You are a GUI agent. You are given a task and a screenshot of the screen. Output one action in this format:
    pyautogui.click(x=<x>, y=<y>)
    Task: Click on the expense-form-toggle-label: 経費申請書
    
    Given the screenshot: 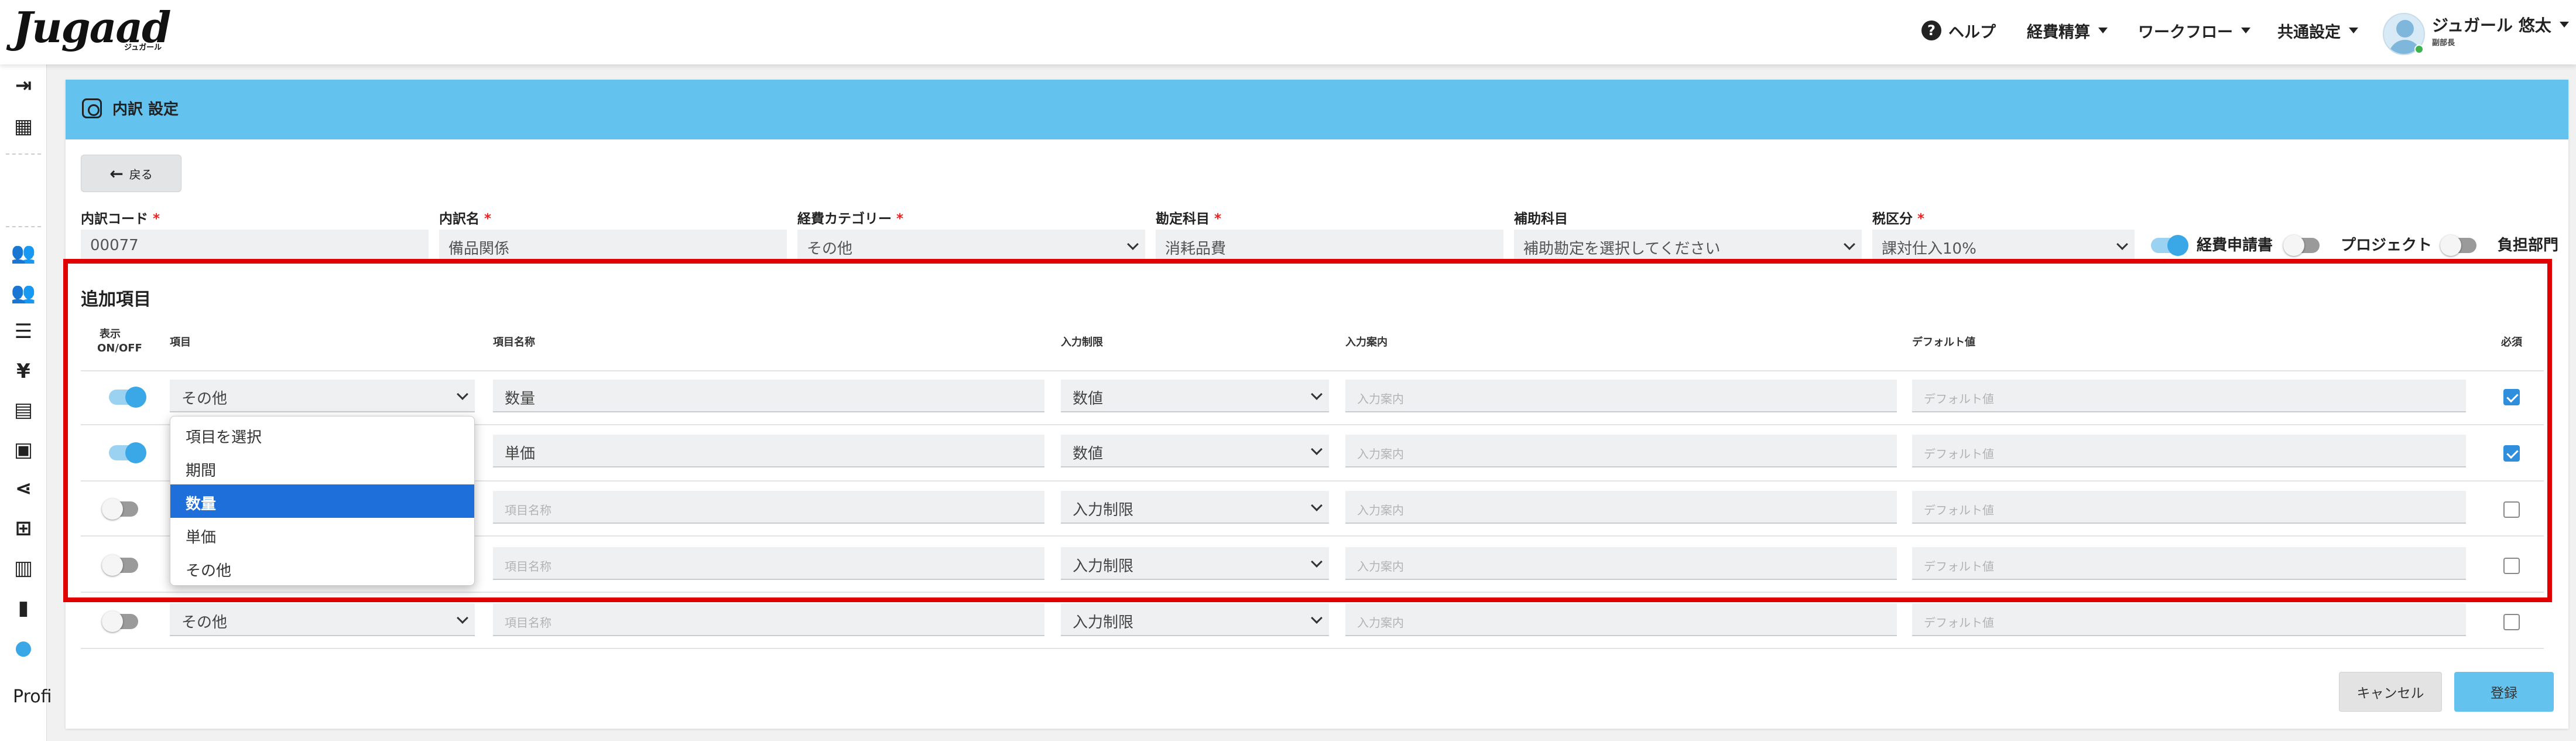 What is the action you would take?
    pyautogui.click(x=2235, y=245)
    